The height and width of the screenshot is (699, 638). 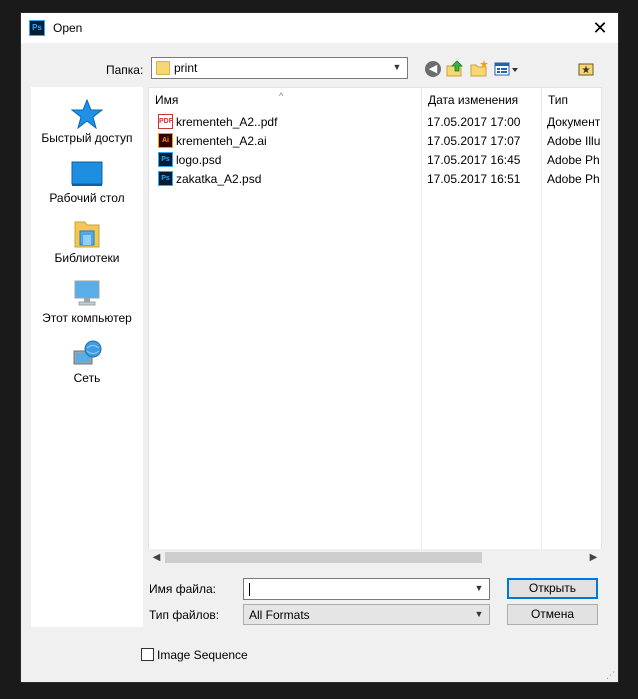 What do you see at coordinates (572, 99) in the screenshot?
I see `column-header-type: Тип` at bounding box center [572, 99].